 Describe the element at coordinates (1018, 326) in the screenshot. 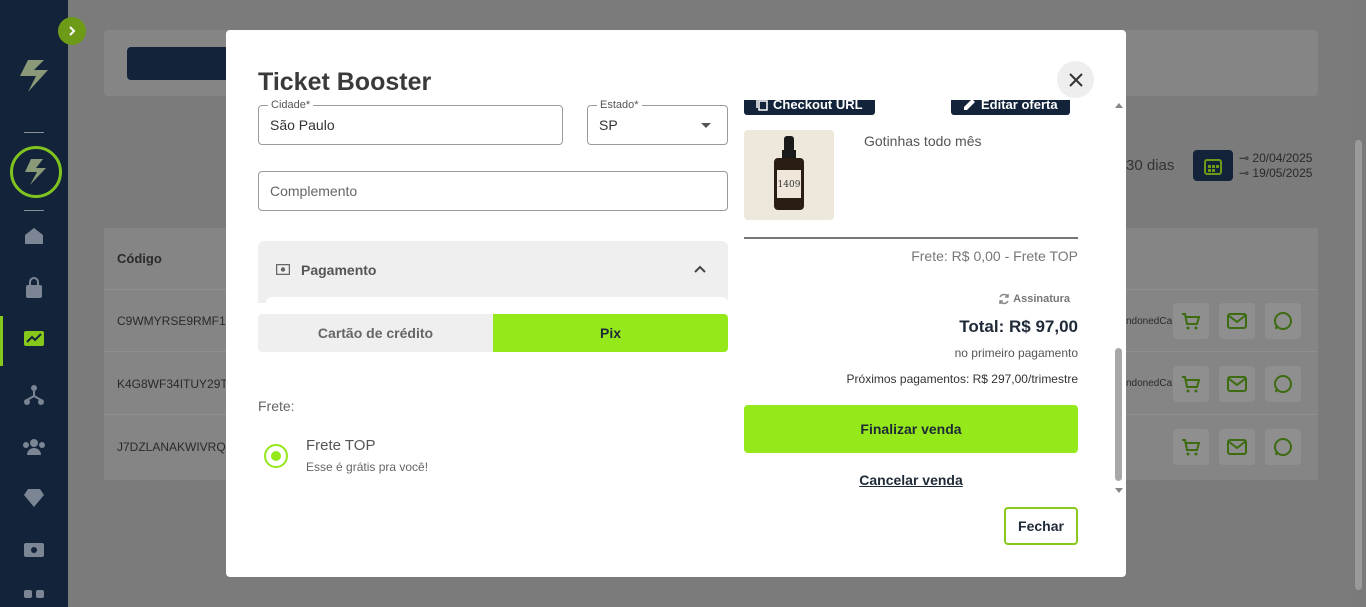

I see `order-total: Total: R$ 97,00` at that location.